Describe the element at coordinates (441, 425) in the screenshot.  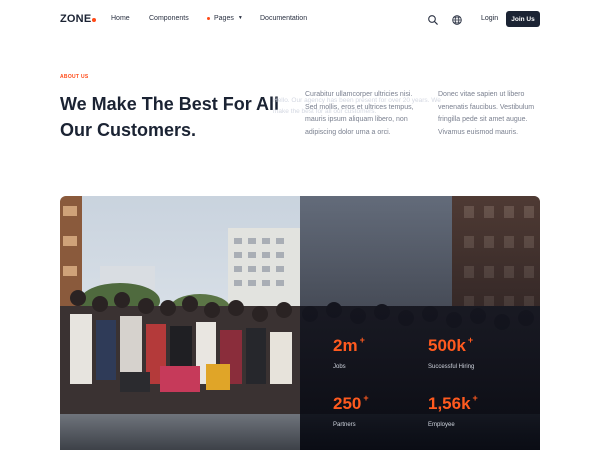
I see `stat-label-employee: Employee` at that location.